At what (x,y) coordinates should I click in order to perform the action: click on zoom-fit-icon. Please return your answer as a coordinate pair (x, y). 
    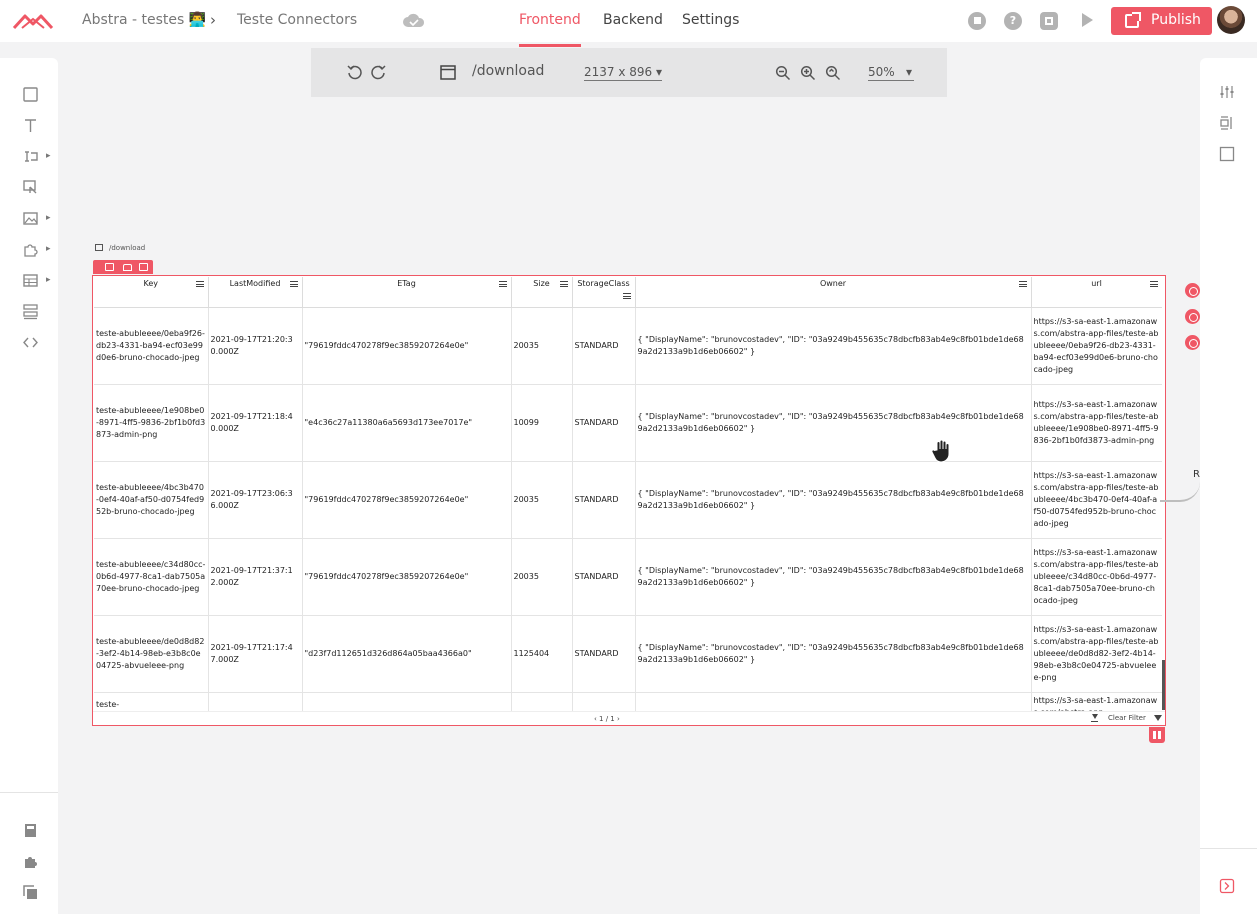
    Looking at the image, I should click on (833, 73).